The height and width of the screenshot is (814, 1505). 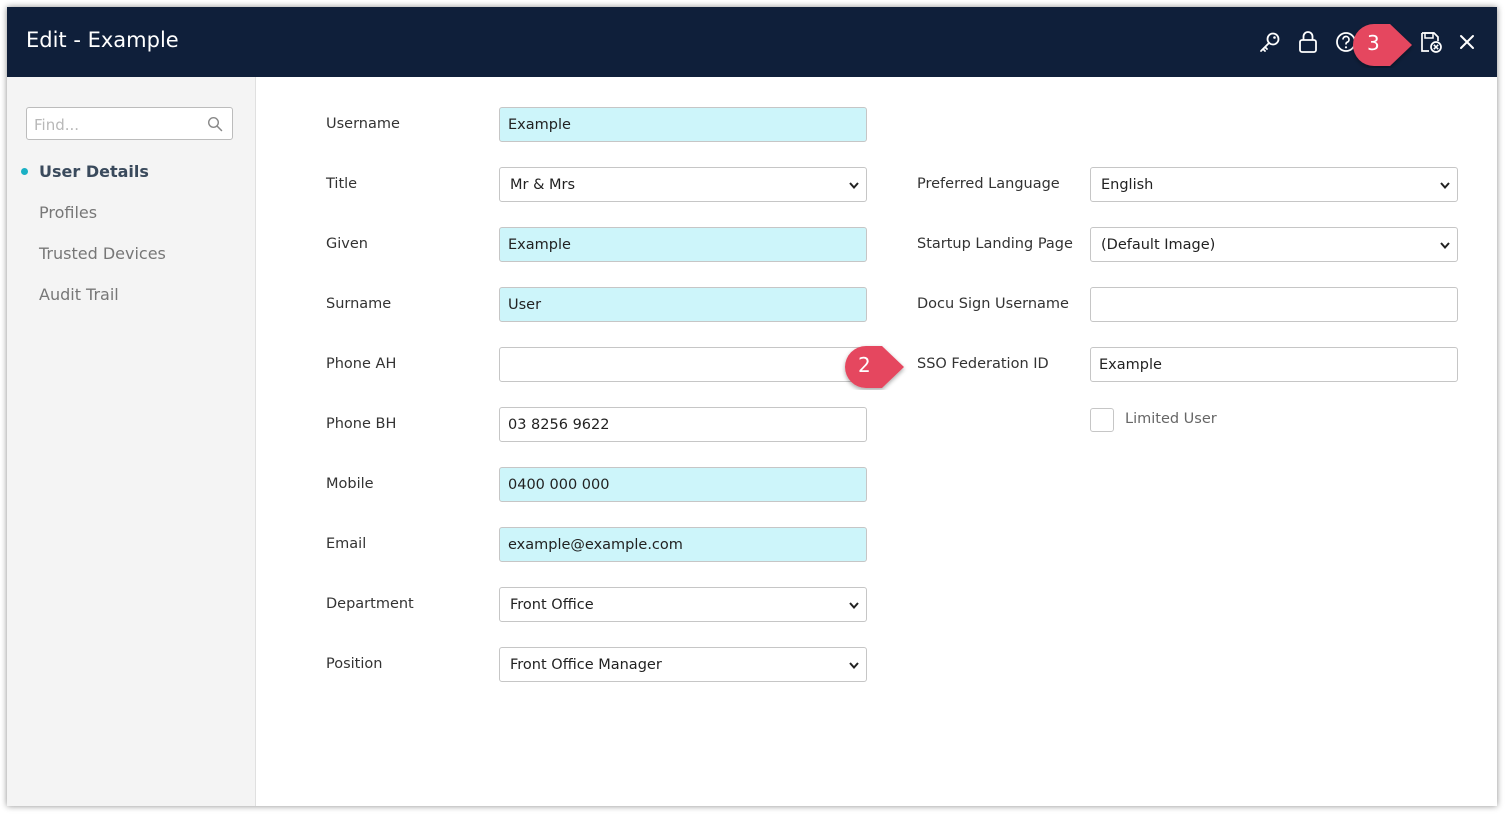 I want to click on sidebar-item-profiles: Profiles, so click(x=68, y=212).